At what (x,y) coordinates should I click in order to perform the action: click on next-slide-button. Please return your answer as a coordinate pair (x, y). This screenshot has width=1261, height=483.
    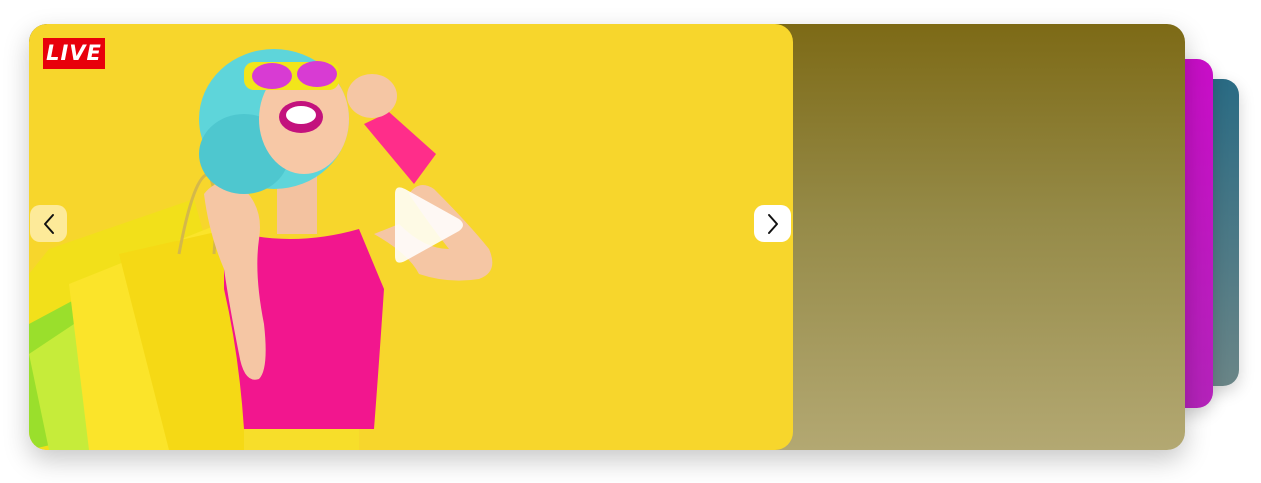
    Looking at the image, I should click on (772, 223).